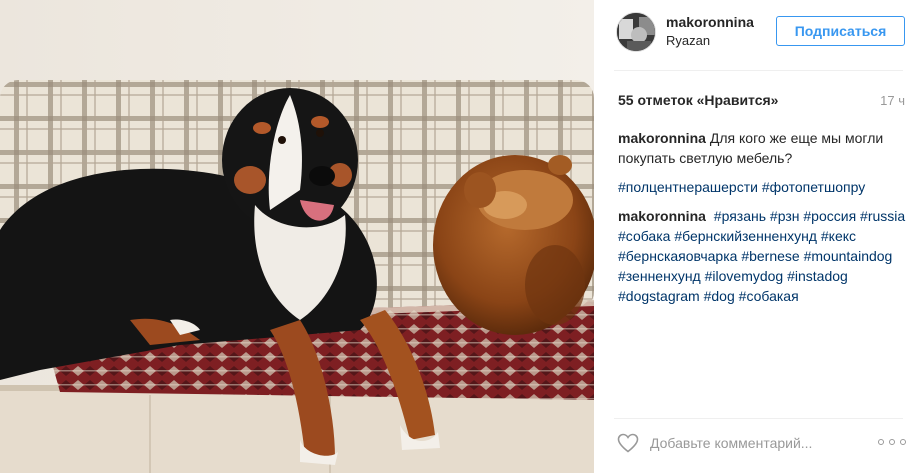 The width and height of the screenshot is (923, 473). What do you see at coordinates (745, 236) in the screenshot?
I see `hashtag: #бернскийзенненхунд` at bounding box center [745, 236].